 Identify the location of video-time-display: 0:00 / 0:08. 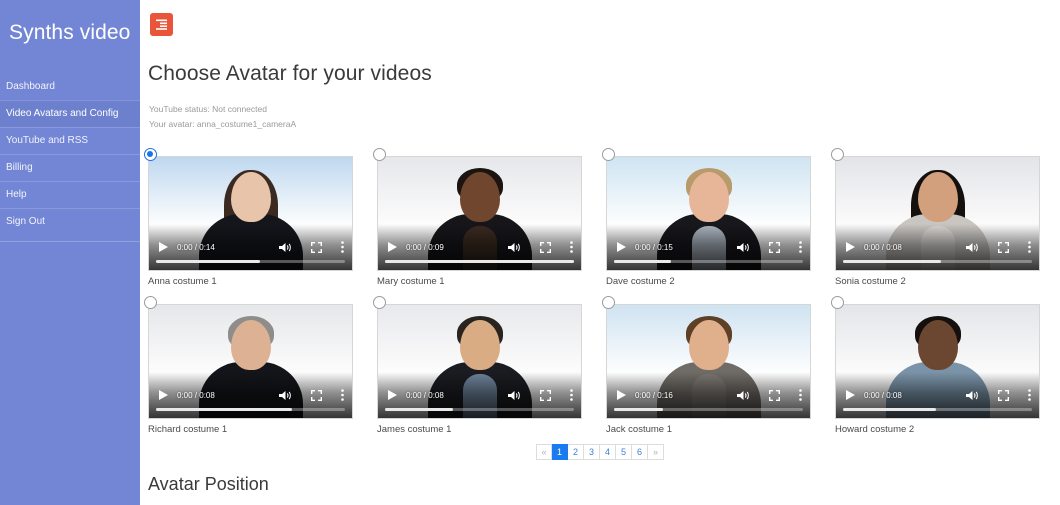
(425, 395).